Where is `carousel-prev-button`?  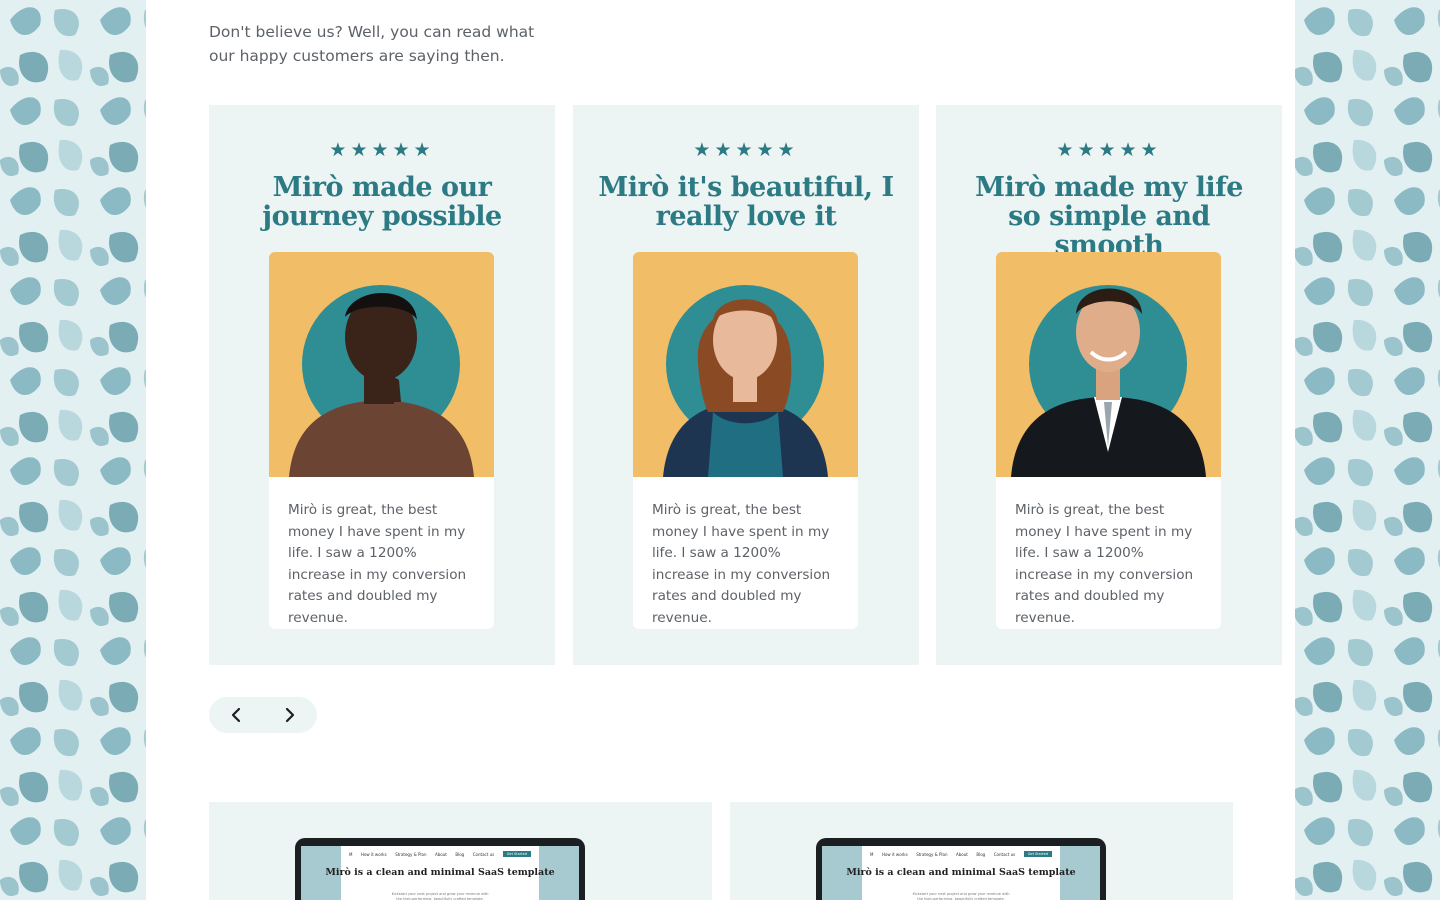 carousel-prev-button is located at coordinates (236, 715).